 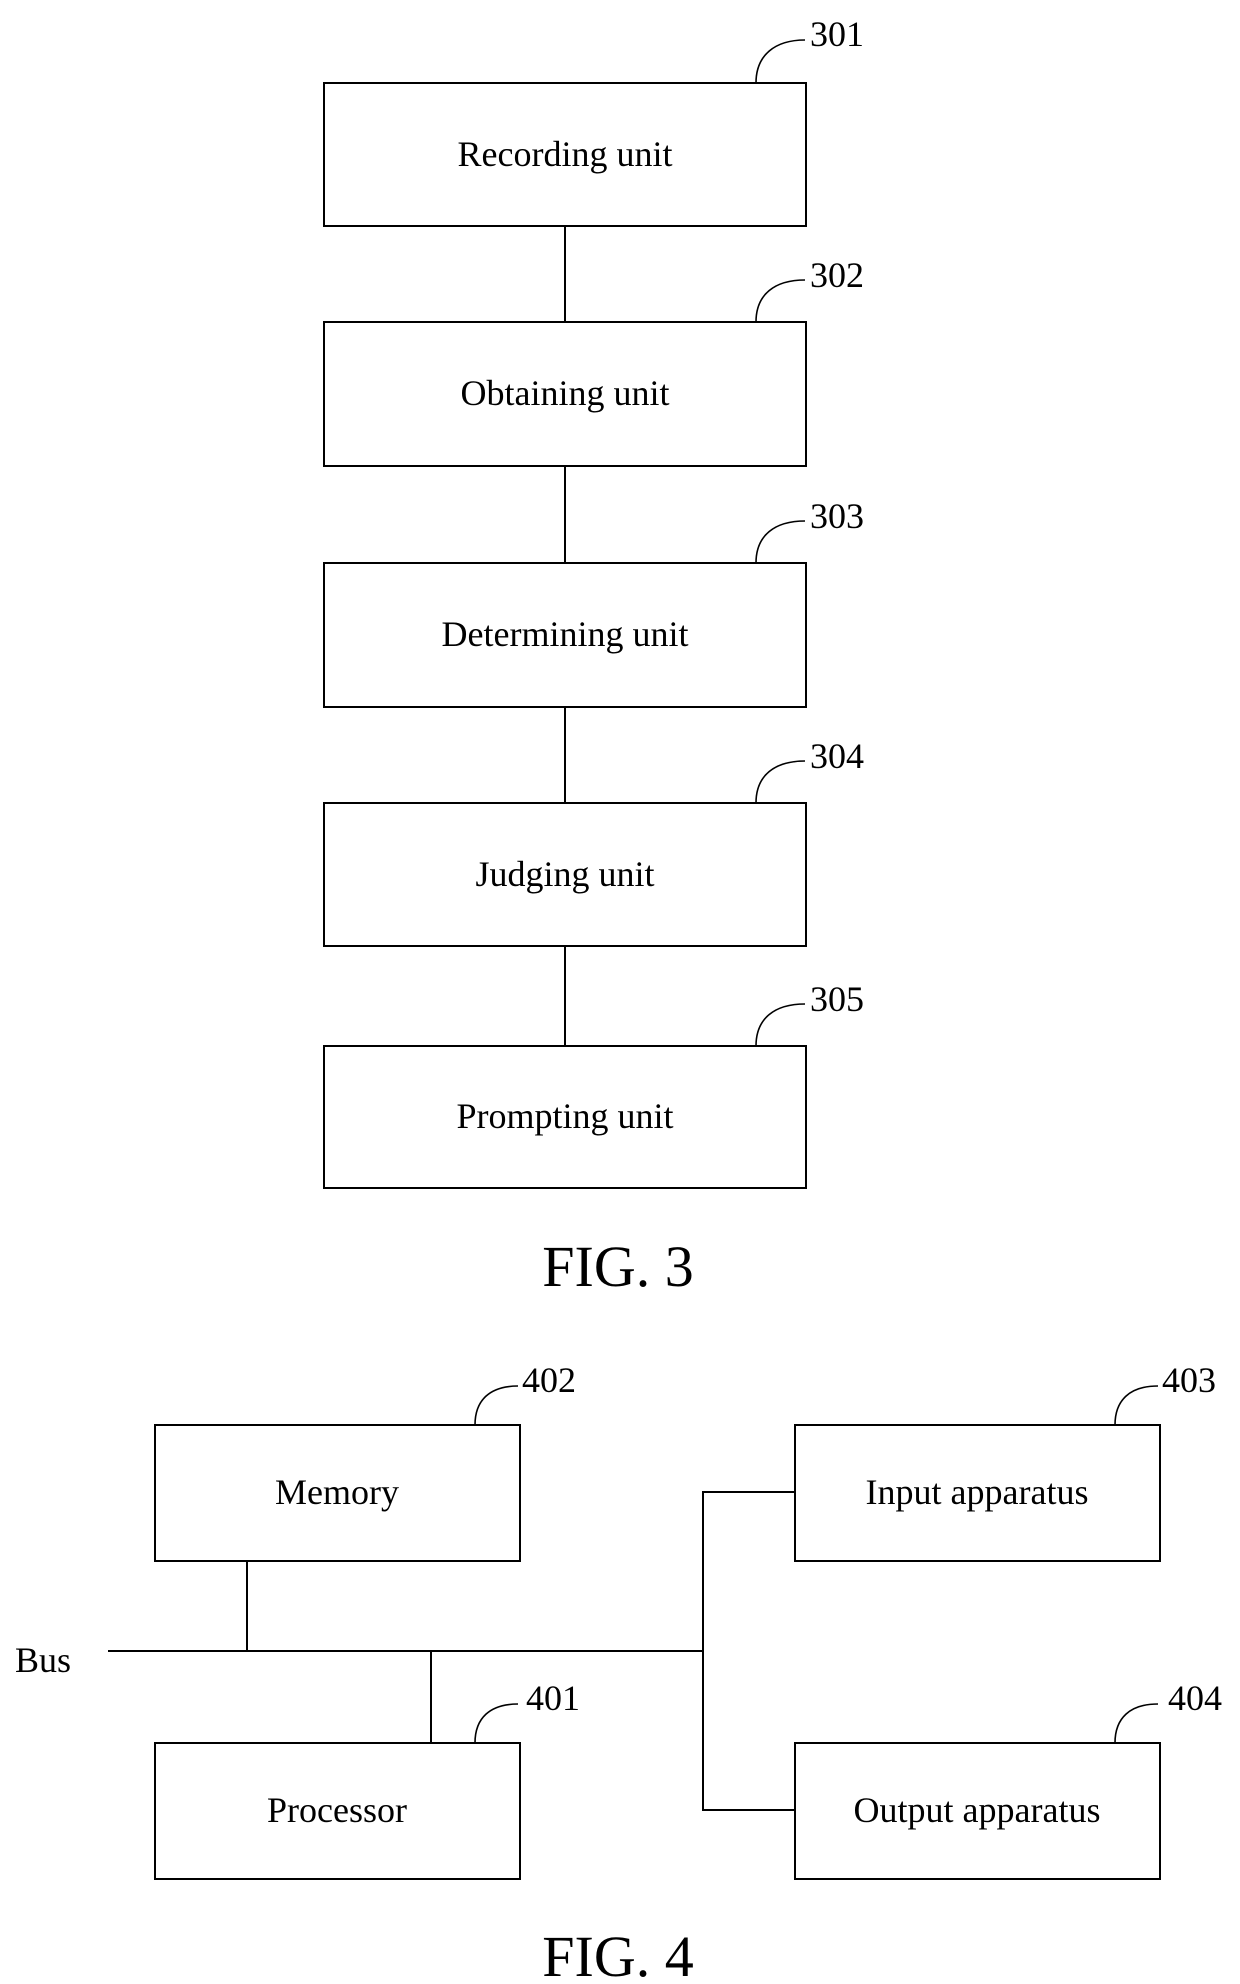 I want to click on determining-unit-block: Determining unit 303, so click(x=593, y=602).